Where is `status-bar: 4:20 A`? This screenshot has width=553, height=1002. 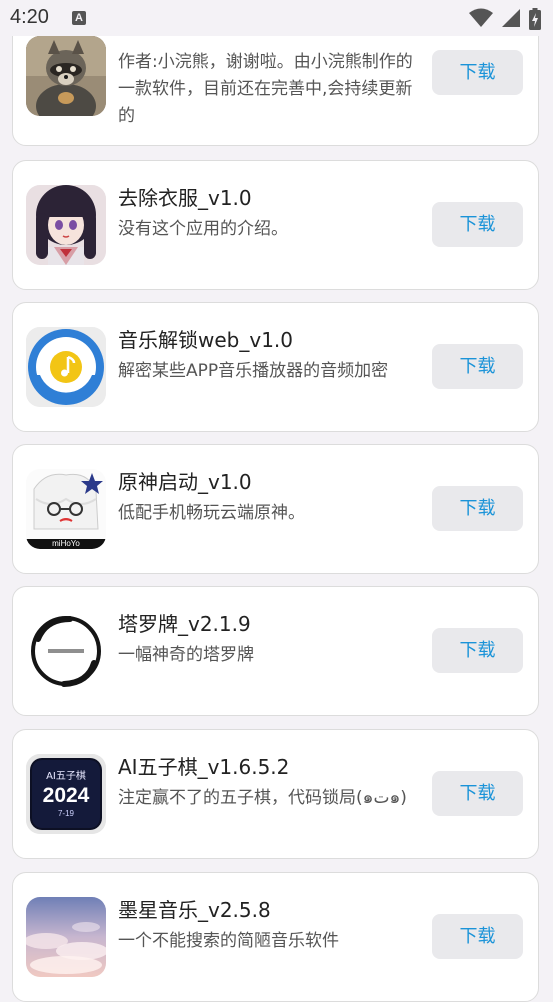
status-bar: 4:20 A is located at coordinates (276, 18).